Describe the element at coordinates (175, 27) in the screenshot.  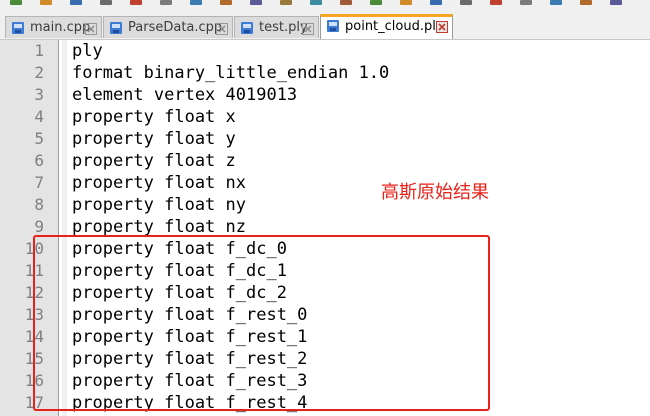
I see `tab-label: ParseData.cpp` at that location.